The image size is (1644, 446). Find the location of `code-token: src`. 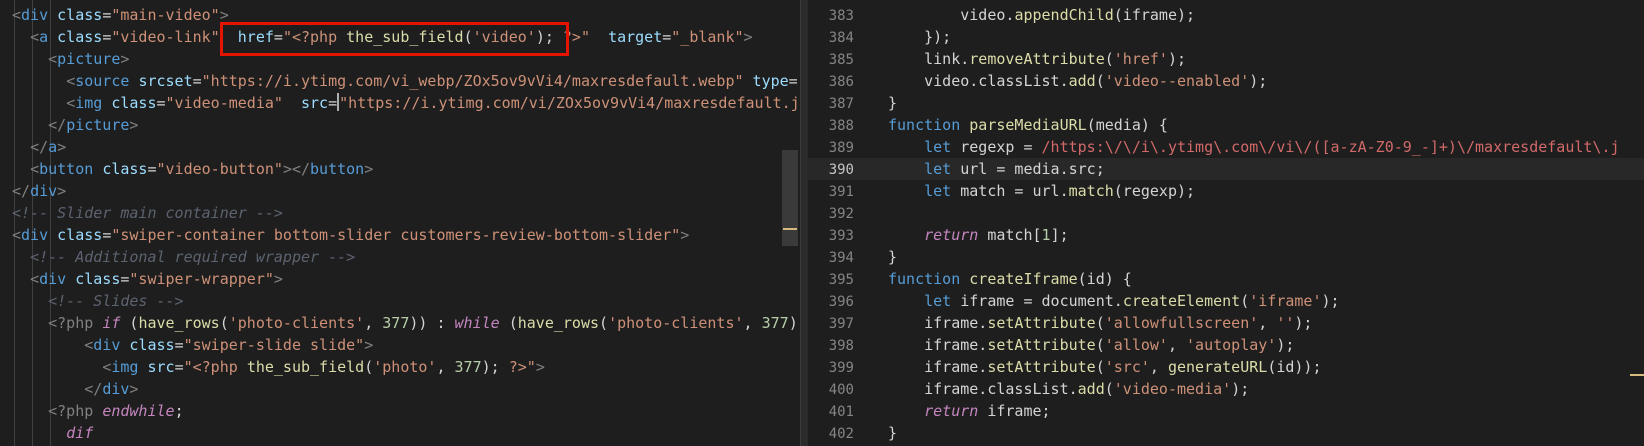

code-token: src is located at coordinates (161, 367).